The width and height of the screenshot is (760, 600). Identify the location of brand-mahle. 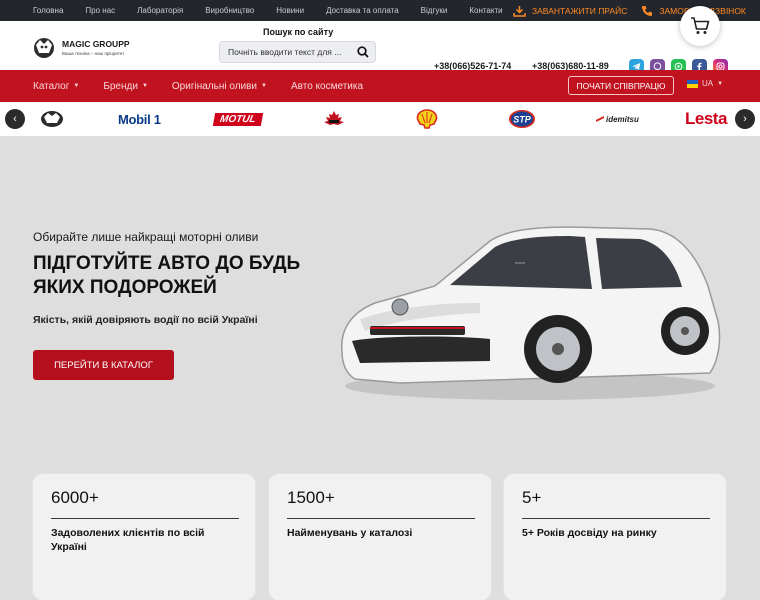
(334, 119).